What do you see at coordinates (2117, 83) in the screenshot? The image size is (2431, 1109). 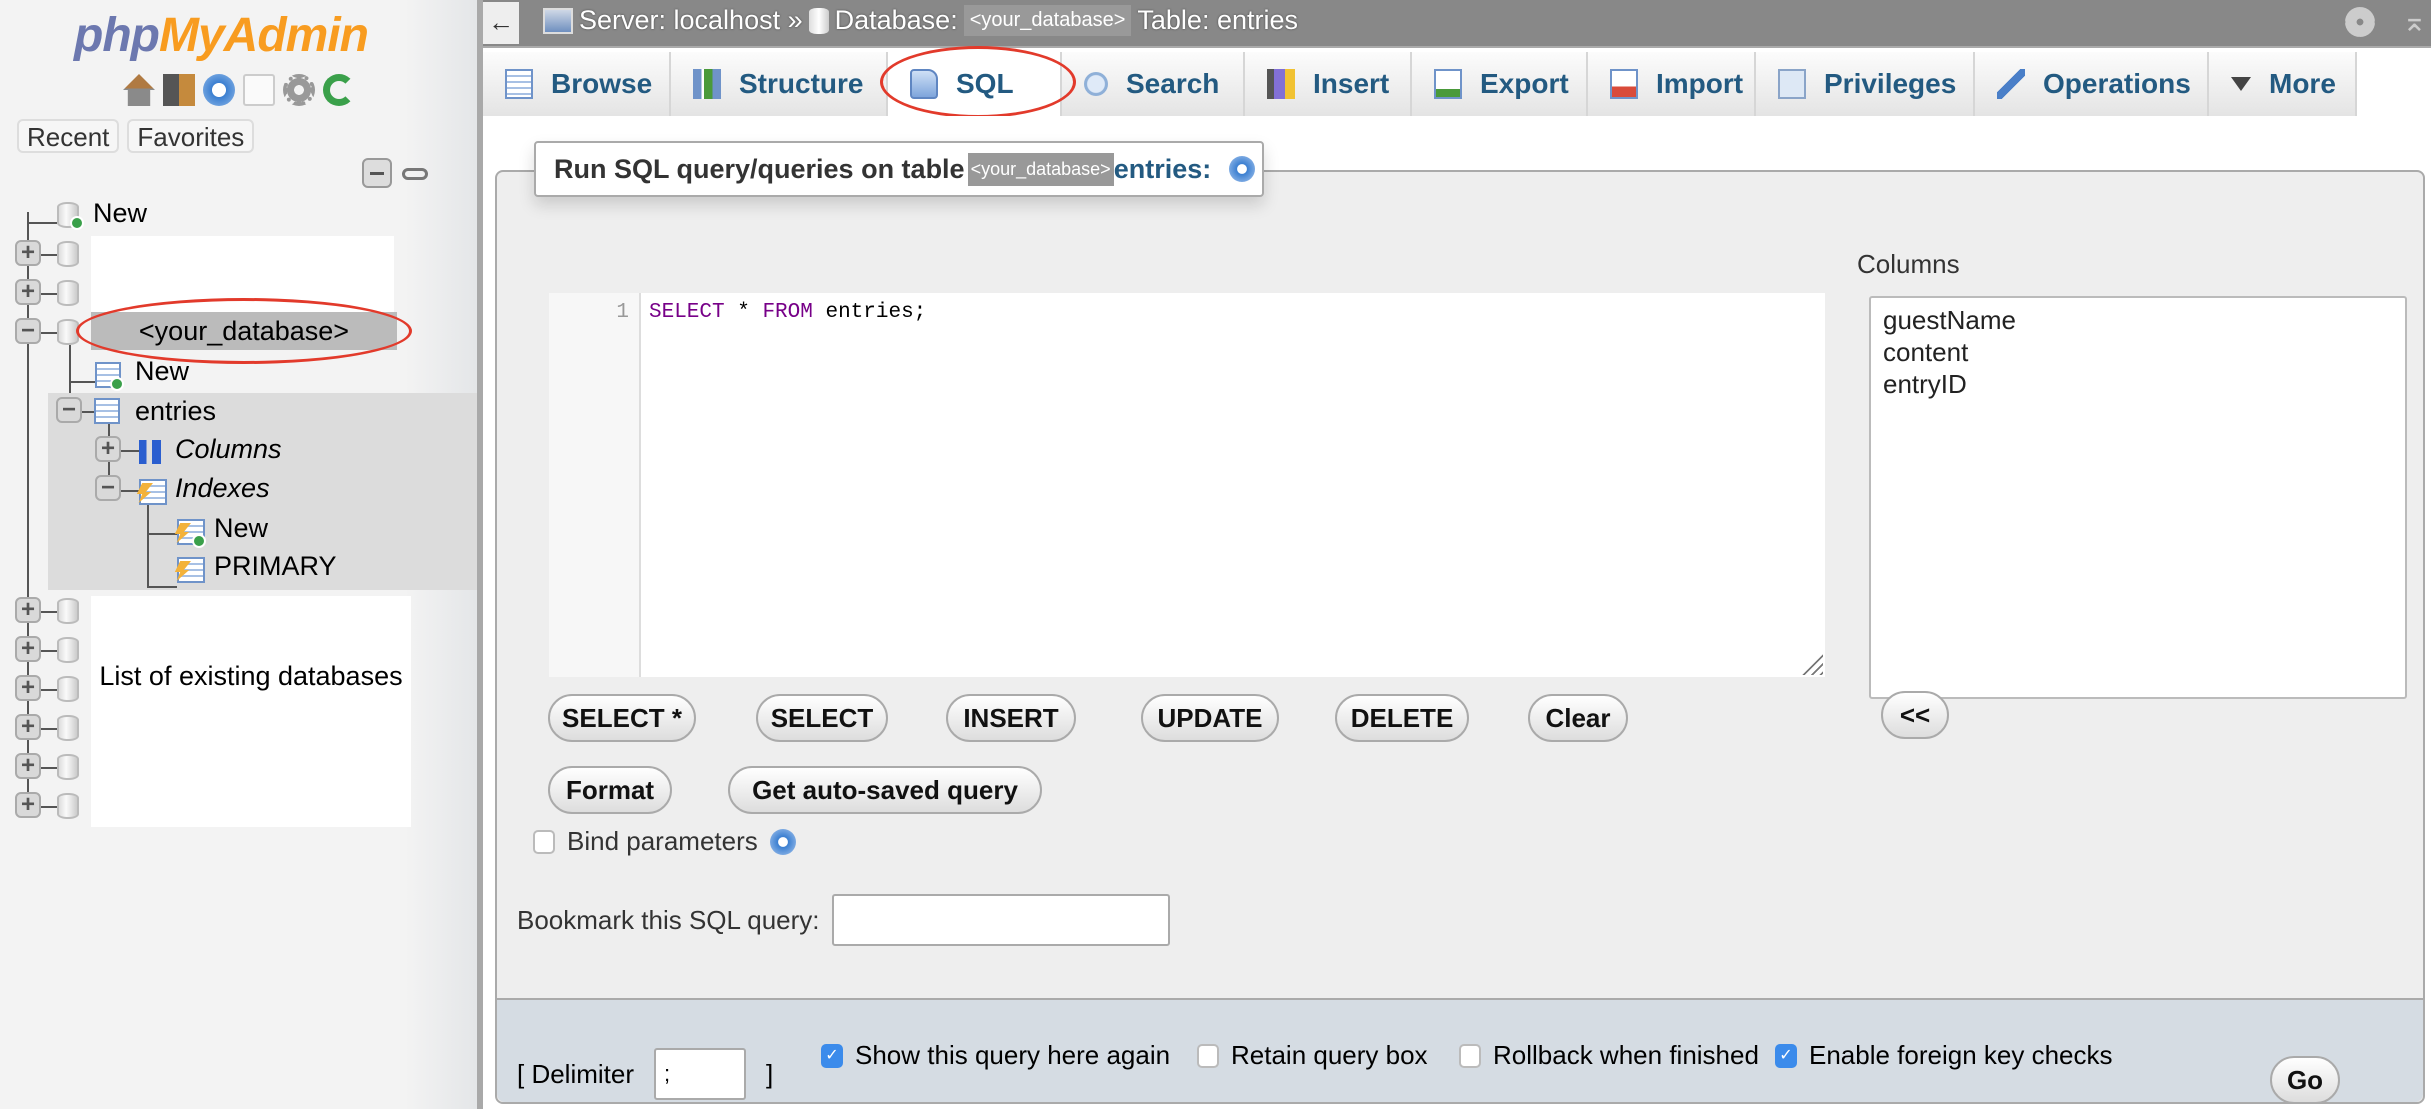 I see `tab-label: Operations` at bounding box center [2117, 83].